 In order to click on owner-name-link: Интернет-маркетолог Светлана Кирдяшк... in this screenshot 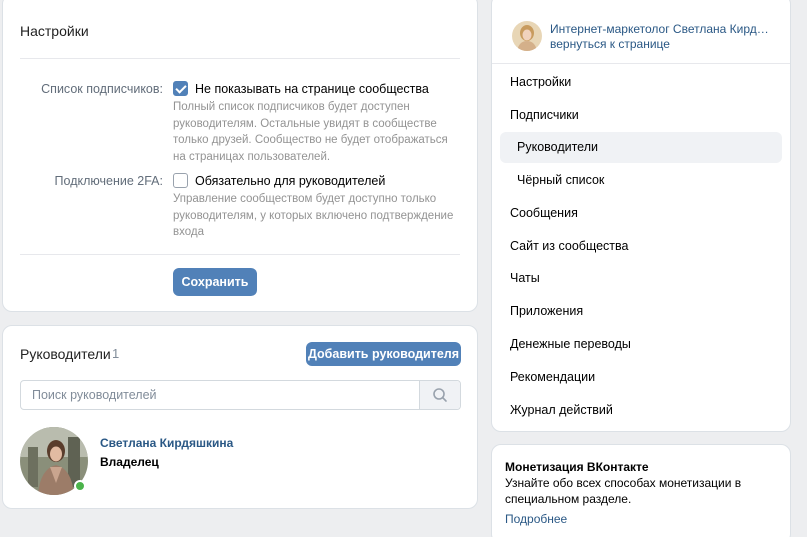, I will do `click(661, 29)`.